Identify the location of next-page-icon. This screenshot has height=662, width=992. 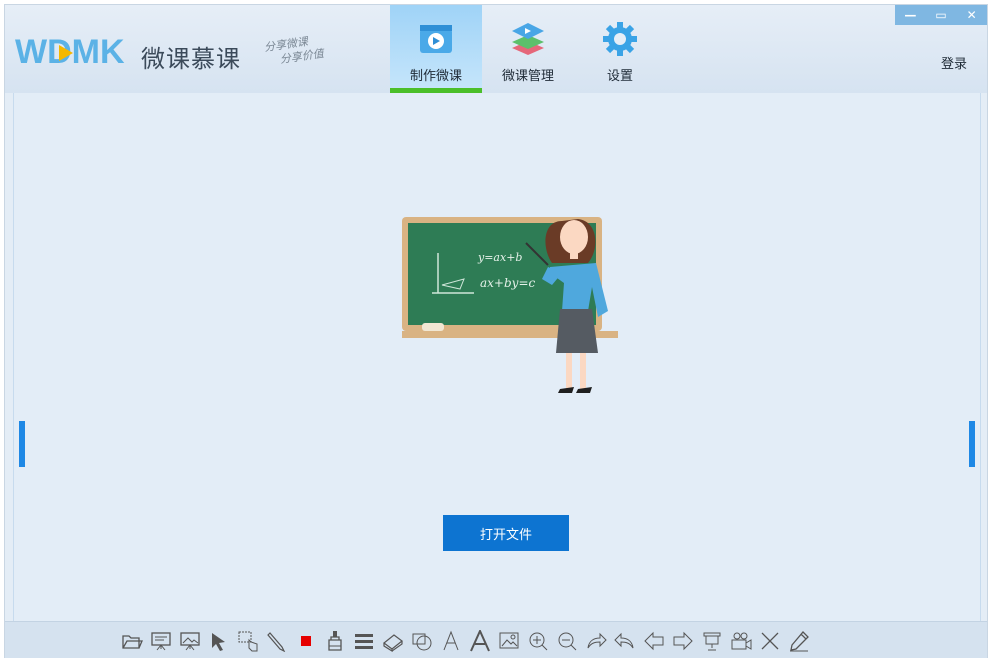
(683, 640).